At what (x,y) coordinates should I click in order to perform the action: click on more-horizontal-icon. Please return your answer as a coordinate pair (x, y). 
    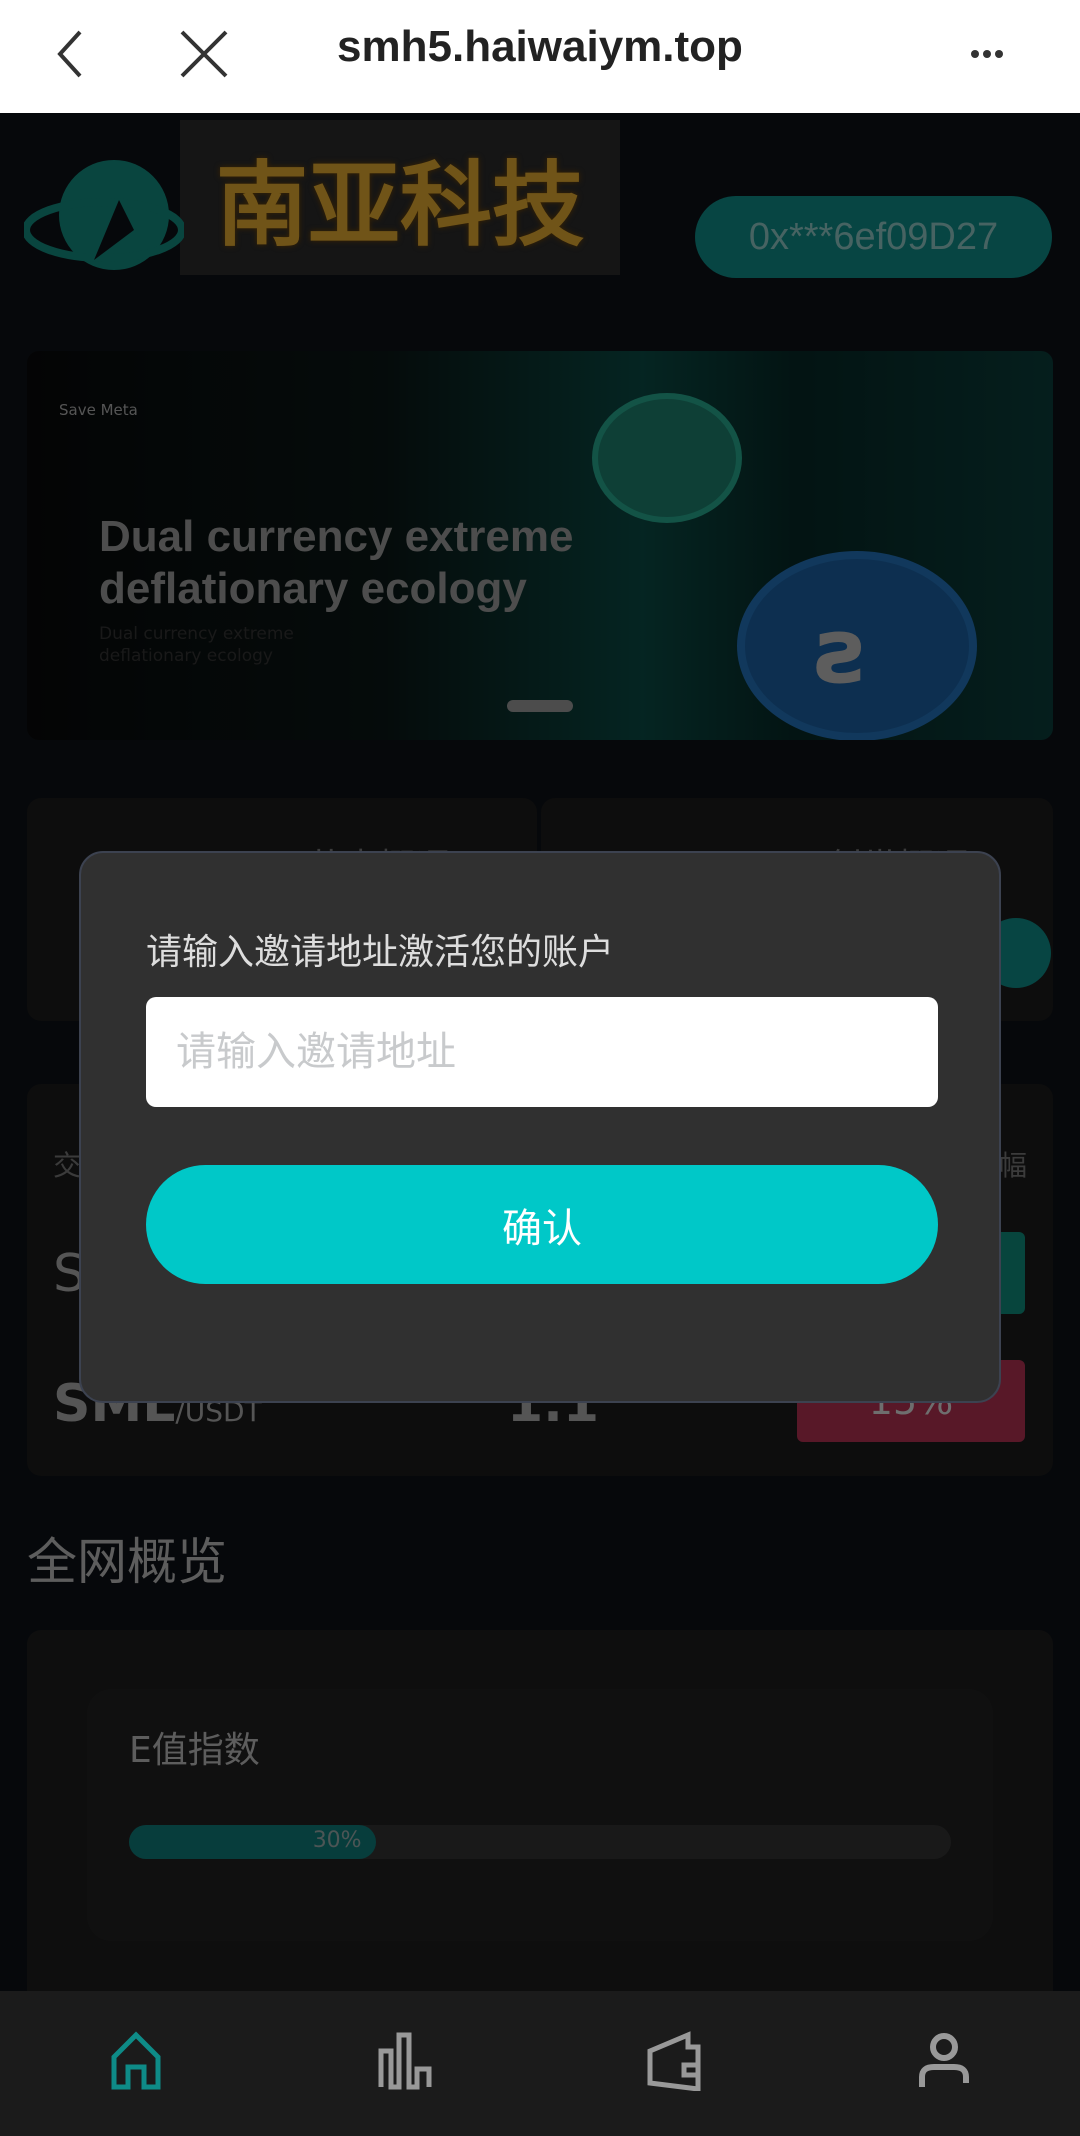
    Looking at the image, I should click on (987, 54).